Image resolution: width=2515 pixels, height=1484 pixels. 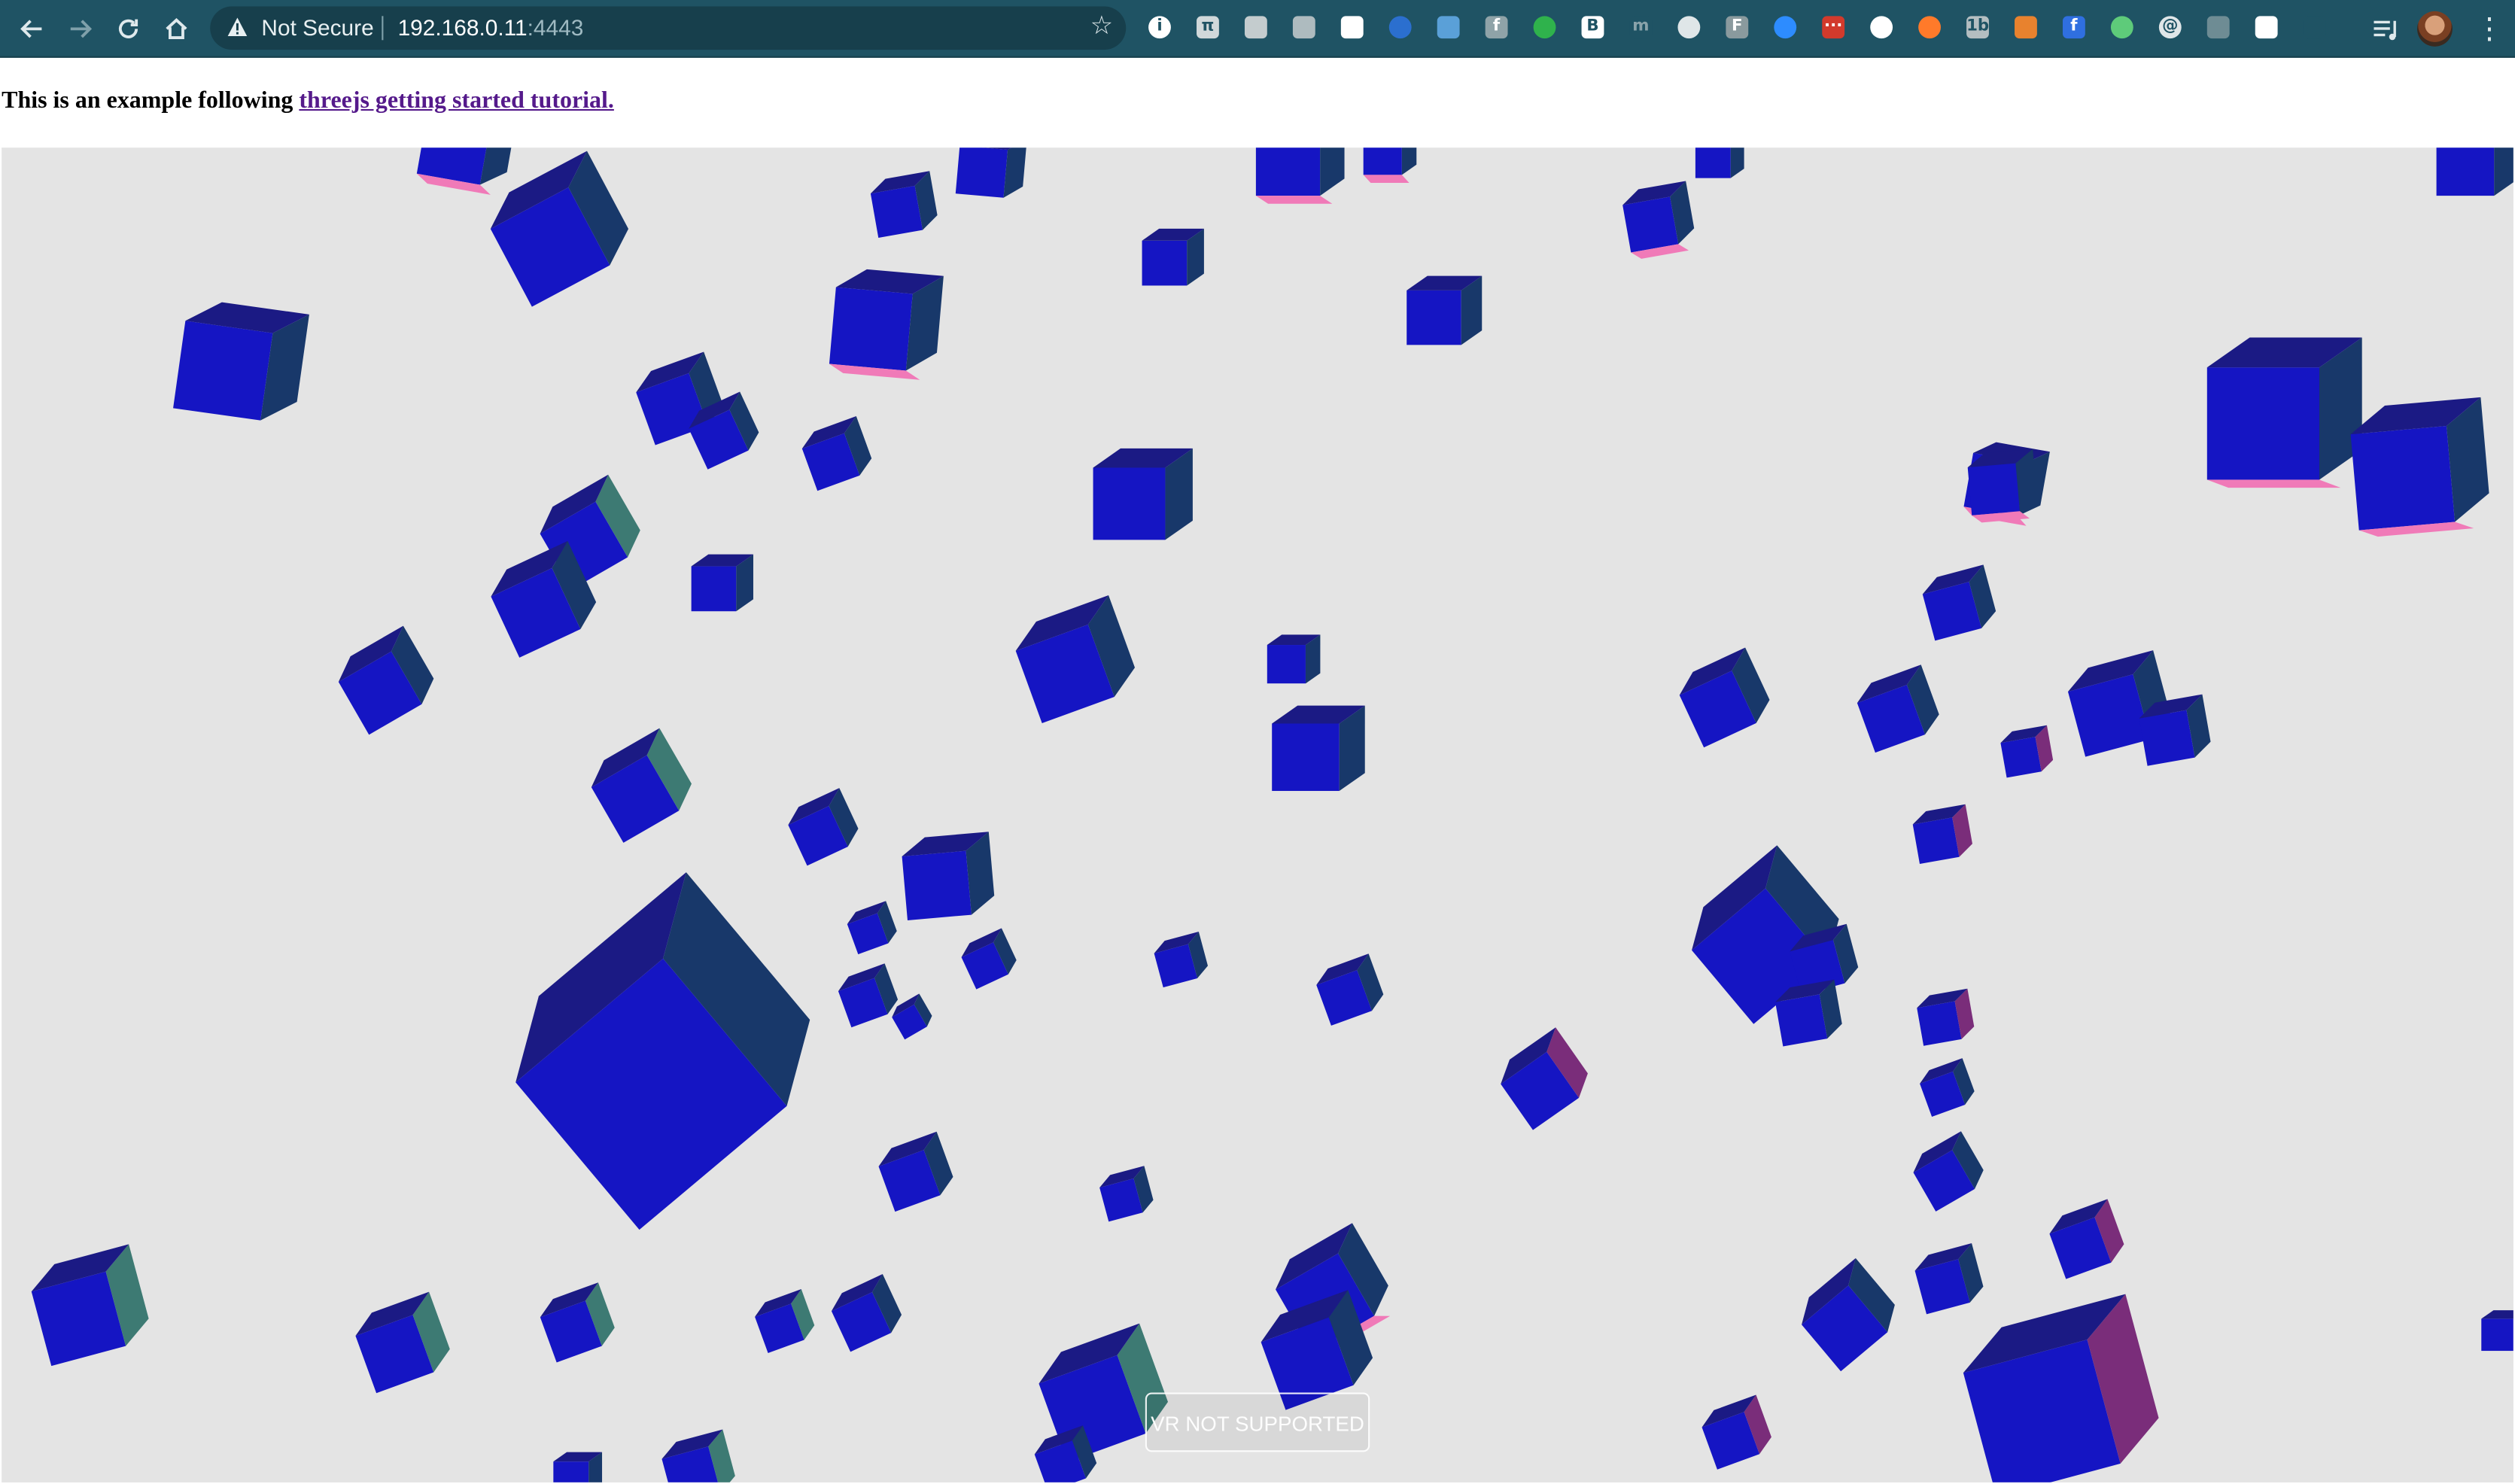 I want to click on calendar-red-extension-icon-glyph, so click(x=2266, y=27).